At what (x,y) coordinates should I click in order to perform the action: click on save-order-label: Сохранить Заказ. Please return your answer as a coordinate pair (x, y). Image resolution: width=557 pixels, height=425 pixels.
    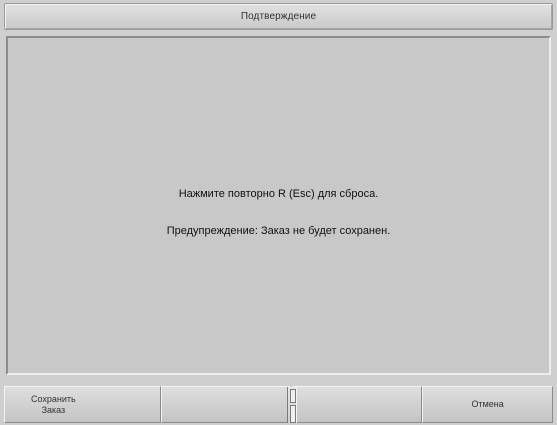
    Looking at the image, I should click on (53, 404).